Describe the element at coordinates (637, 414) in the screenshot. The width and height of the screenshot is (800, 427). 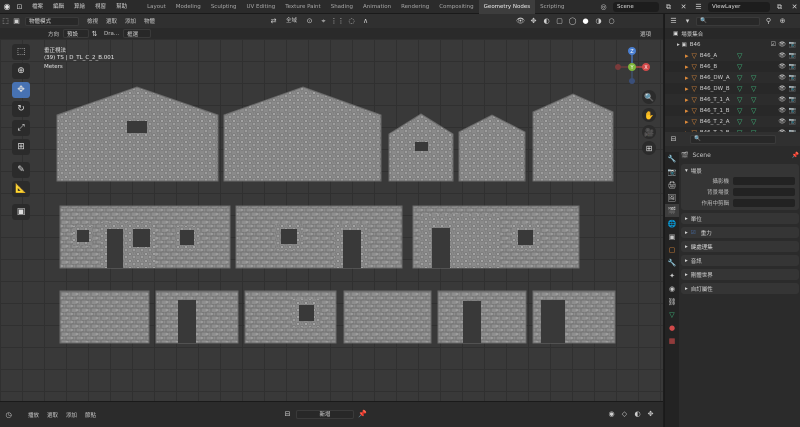
I see `overlay-icon: ◐` at that location.